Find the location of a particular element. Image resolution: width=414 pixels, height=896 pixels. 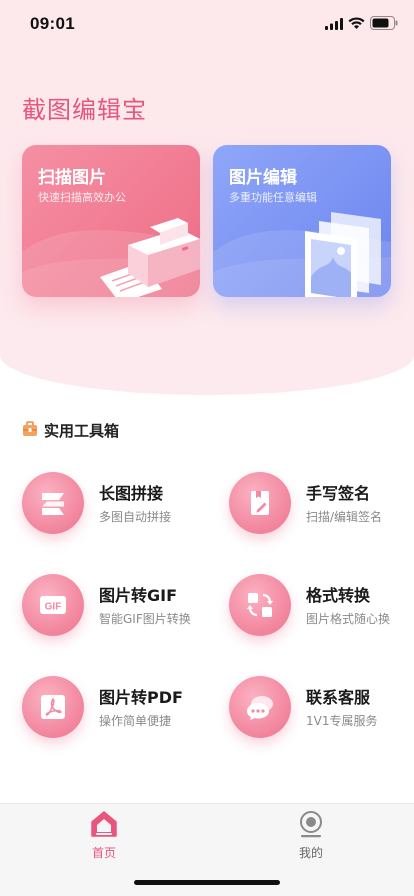

tool-title: 手写签名 is located at coordinates (338, 493).